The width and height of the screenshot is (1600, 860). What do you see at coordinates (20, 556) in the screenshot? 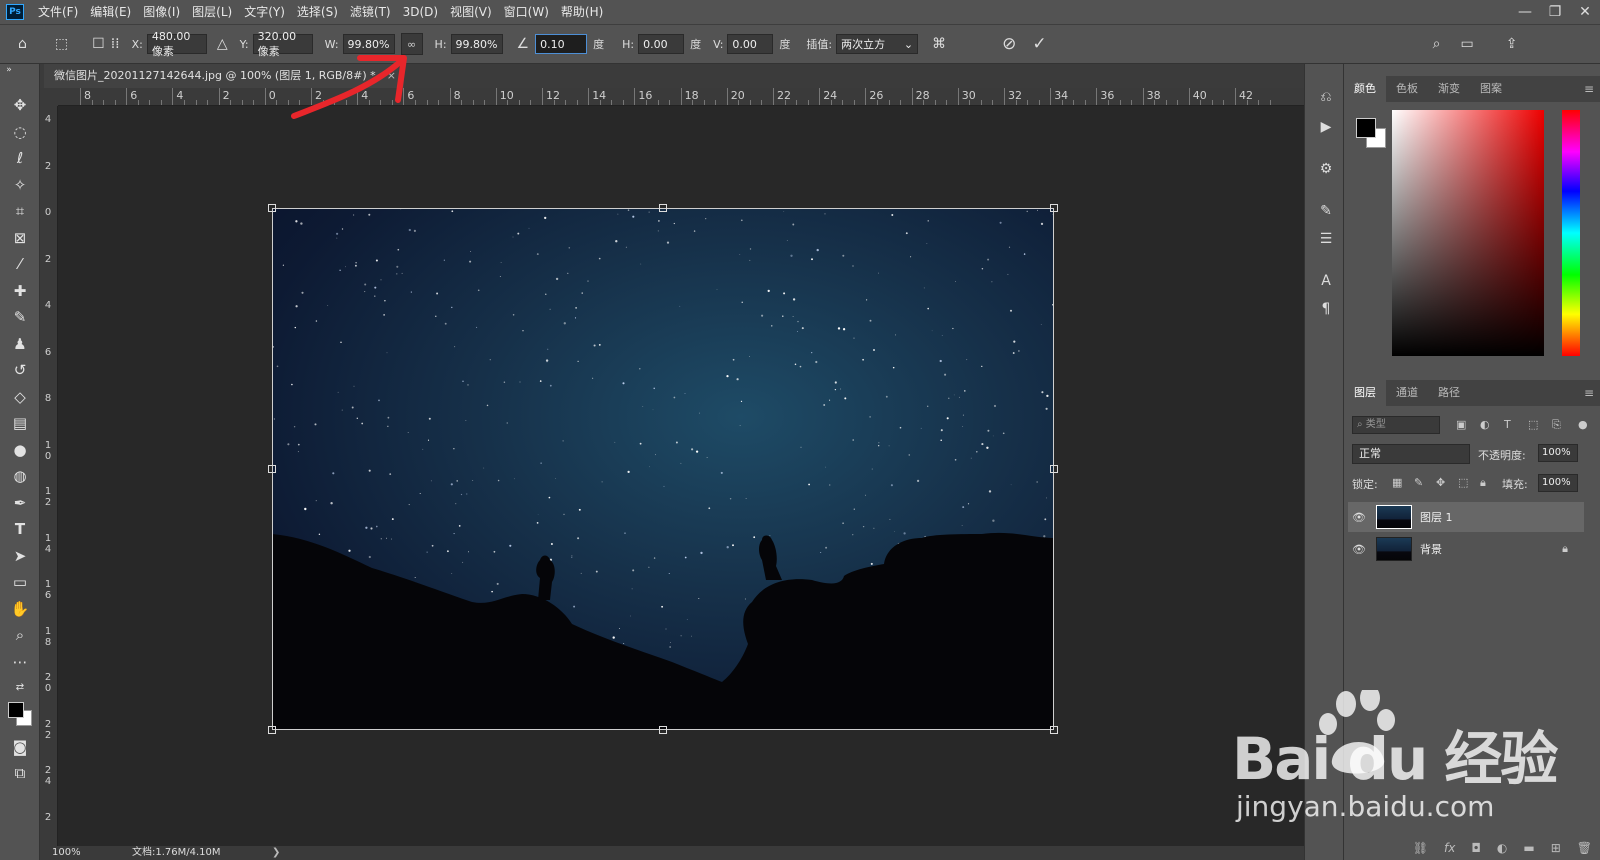
I see `path-selection-tool-icon: ➤` at bounding box center [20, 556].